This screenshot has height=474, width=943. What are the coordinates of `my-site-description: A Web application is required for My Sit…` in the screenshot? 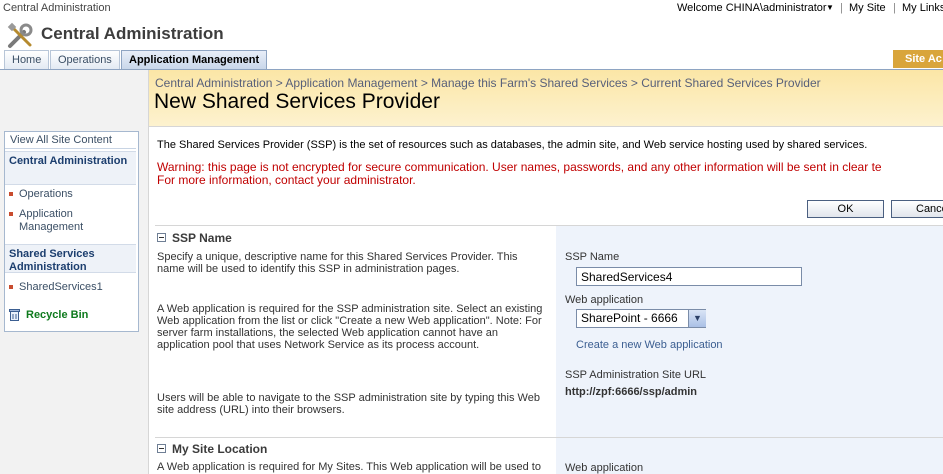 It's located at (349, 467).